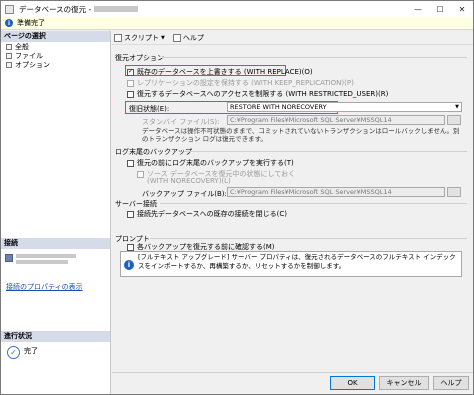  What do you see at coordinates (184, 194) in the screenshot?
I see `backup-file-label: バックアップ ファイル(B):` at bounding box center [184, 194].